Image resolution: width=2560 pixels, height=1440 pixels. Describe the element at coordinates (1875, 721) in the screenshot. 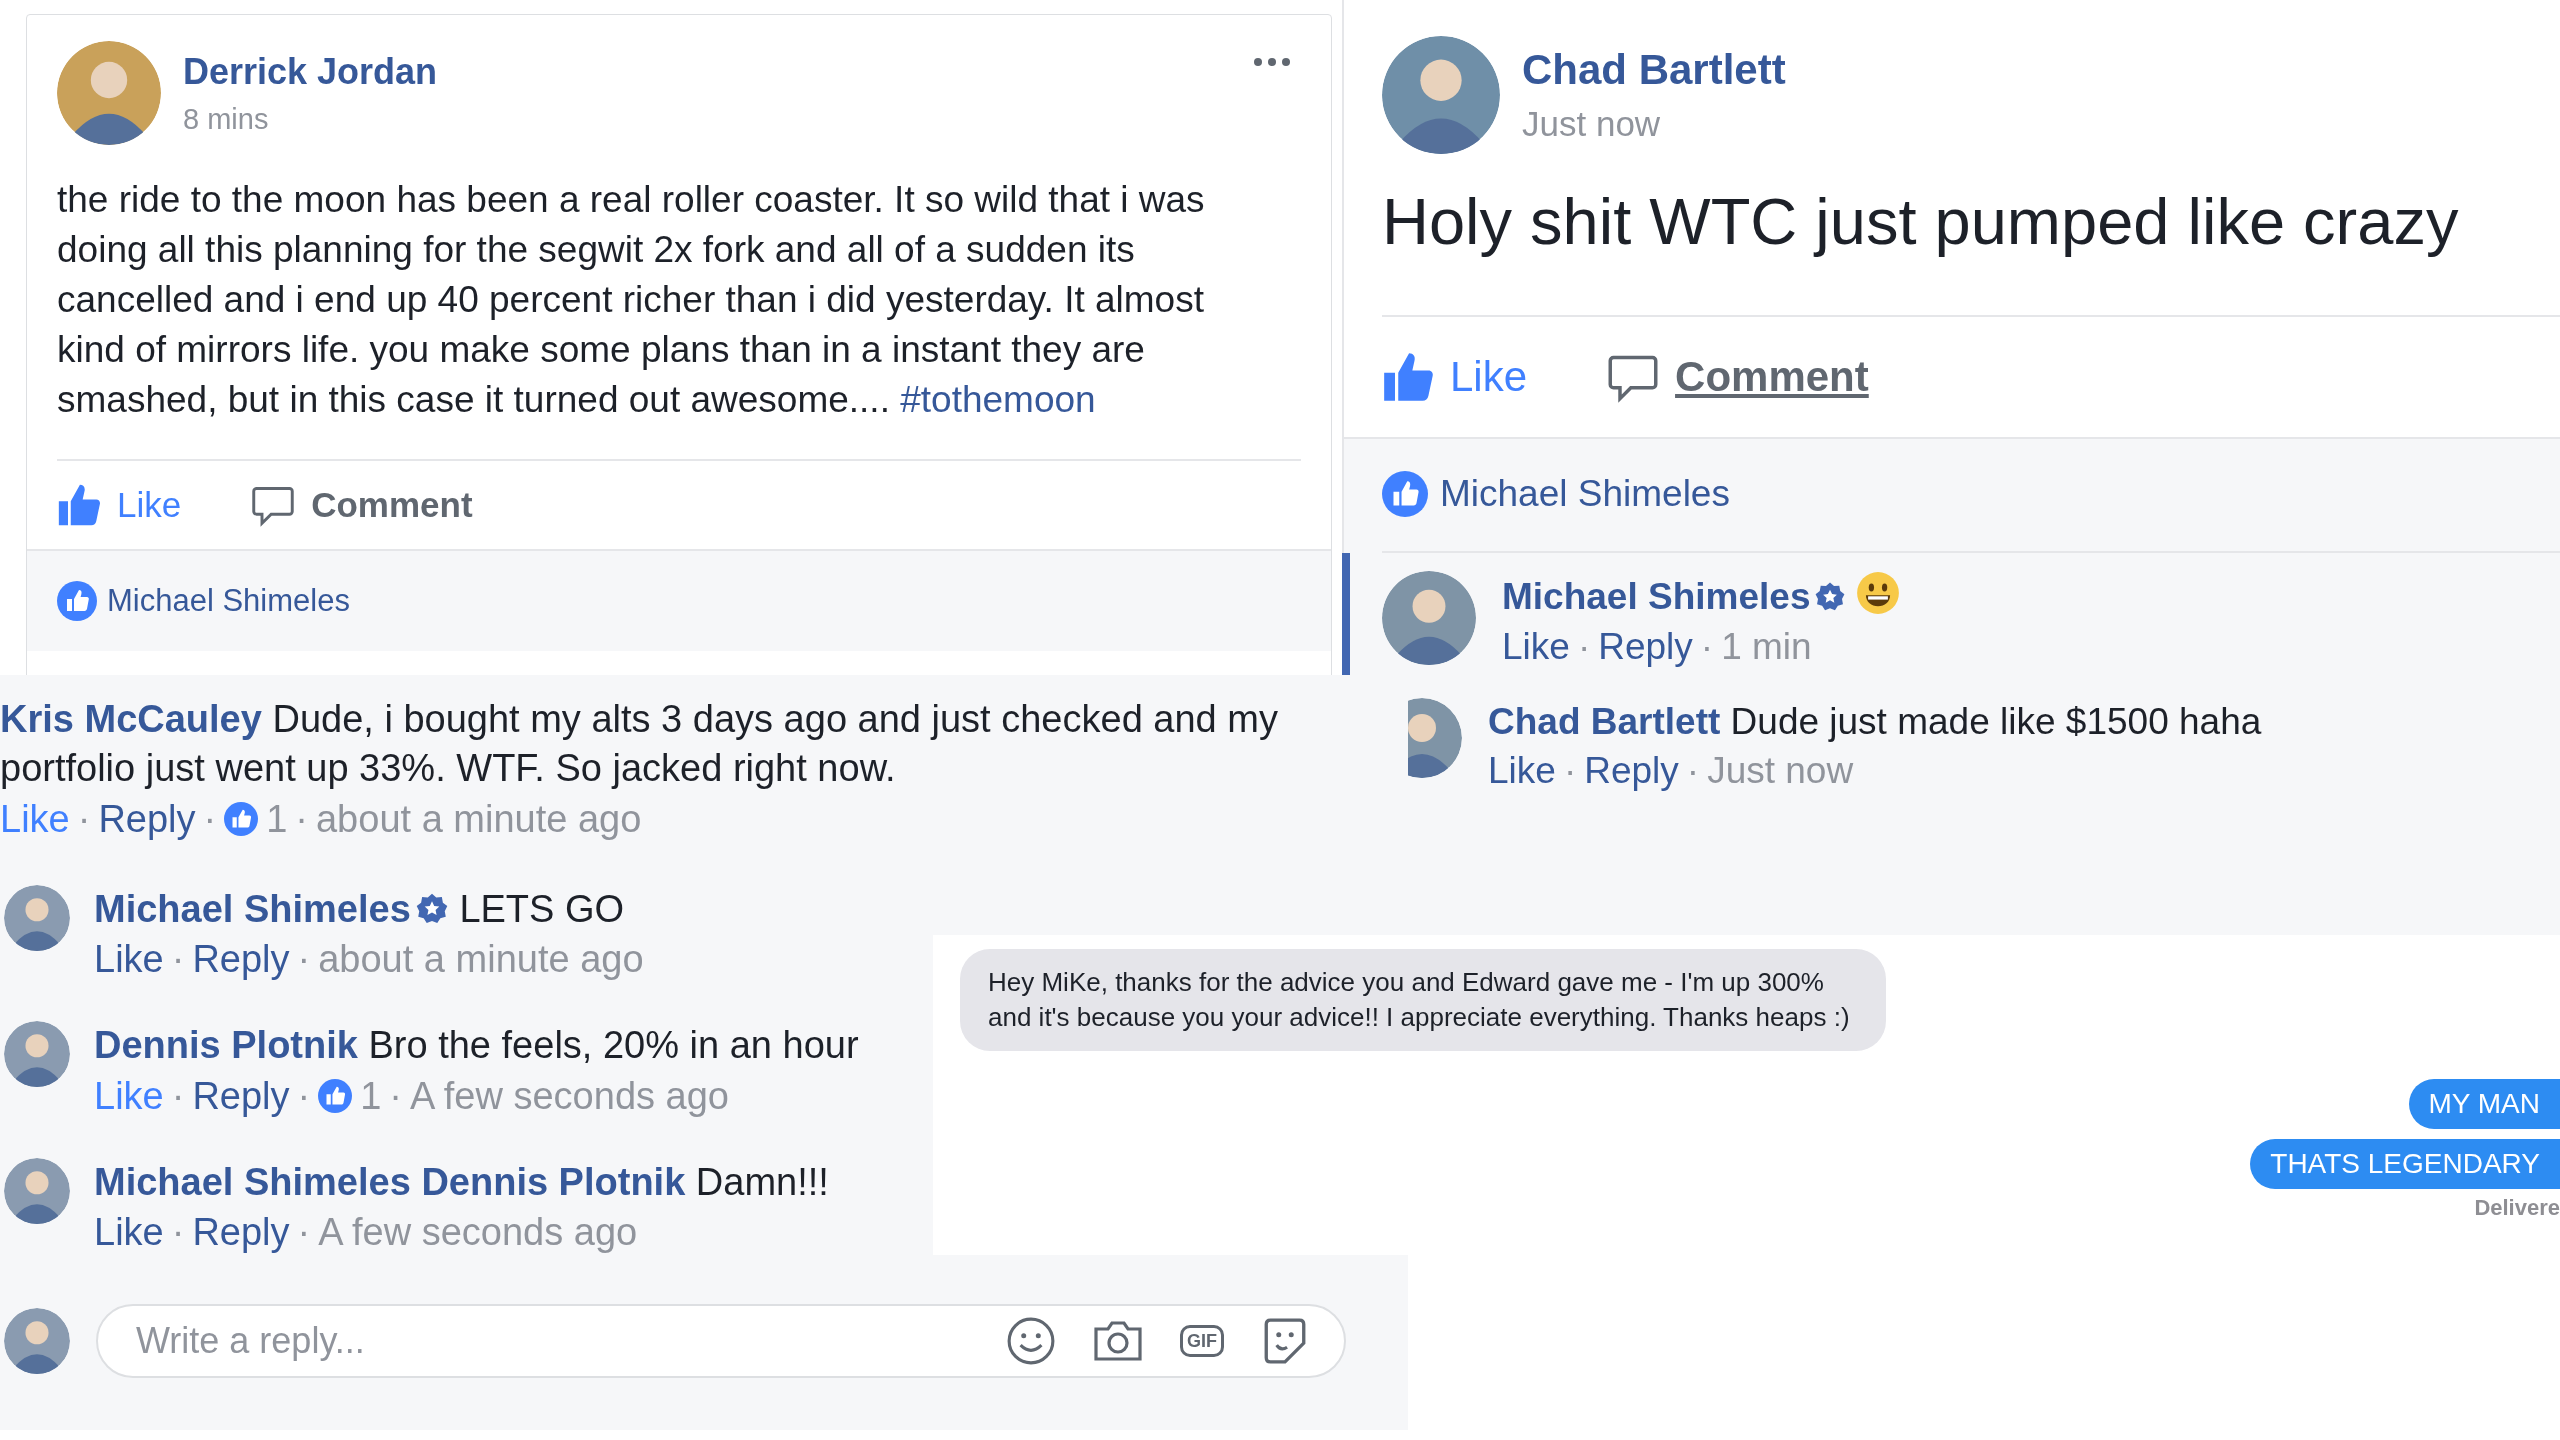

I see `comment-text: Chad Bartlett Dude just made like $1500 haha` at that location.